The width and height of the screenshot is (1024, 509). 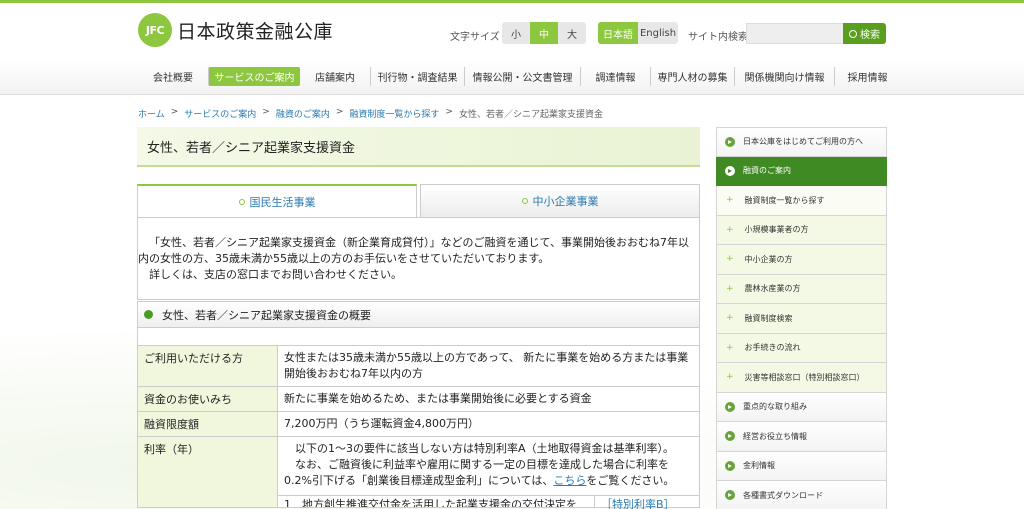 I want to click on sidebar-item-sme: + 中小企業の方, so click(x=801, y=260).